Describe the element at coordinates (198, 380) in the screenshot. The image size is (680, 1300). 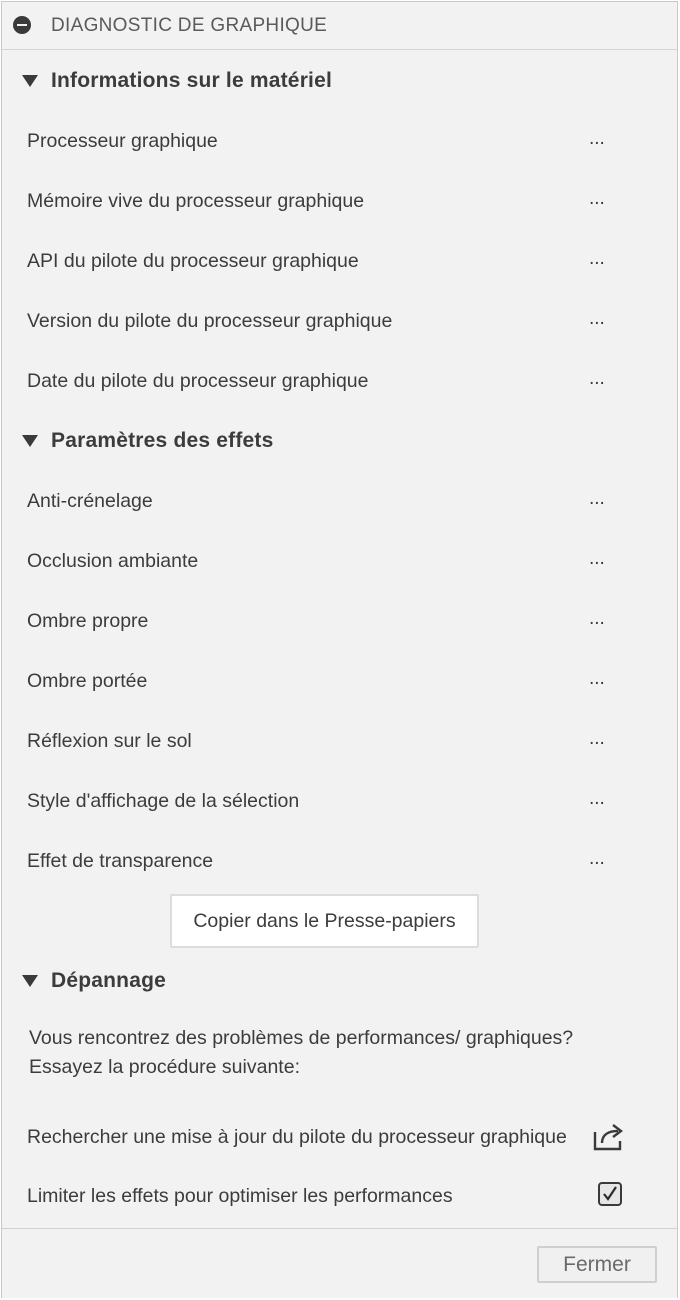
I see `row-label: Date du pilote du processeur graphique` at that location.